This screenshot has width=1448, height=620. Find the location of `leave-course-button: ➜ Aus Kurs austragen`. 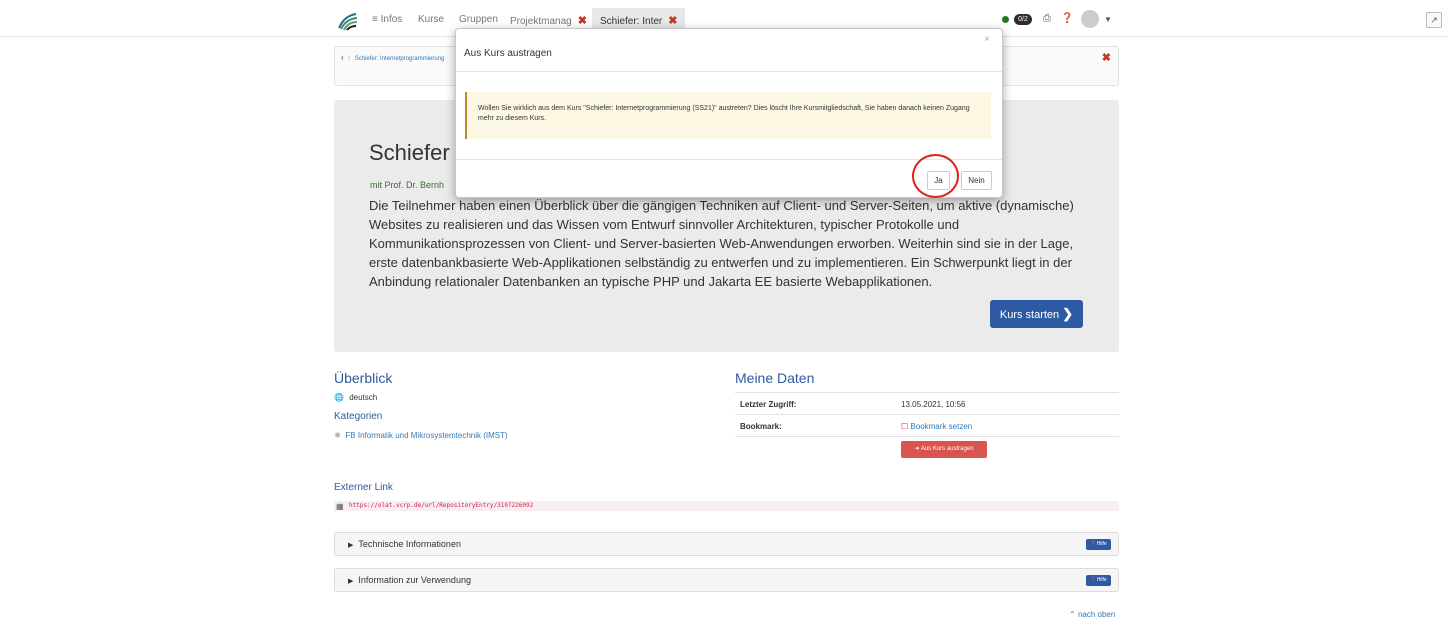

leave-course-button: ➜ Aus Kurs austragen is located at coordinates (944, 449).